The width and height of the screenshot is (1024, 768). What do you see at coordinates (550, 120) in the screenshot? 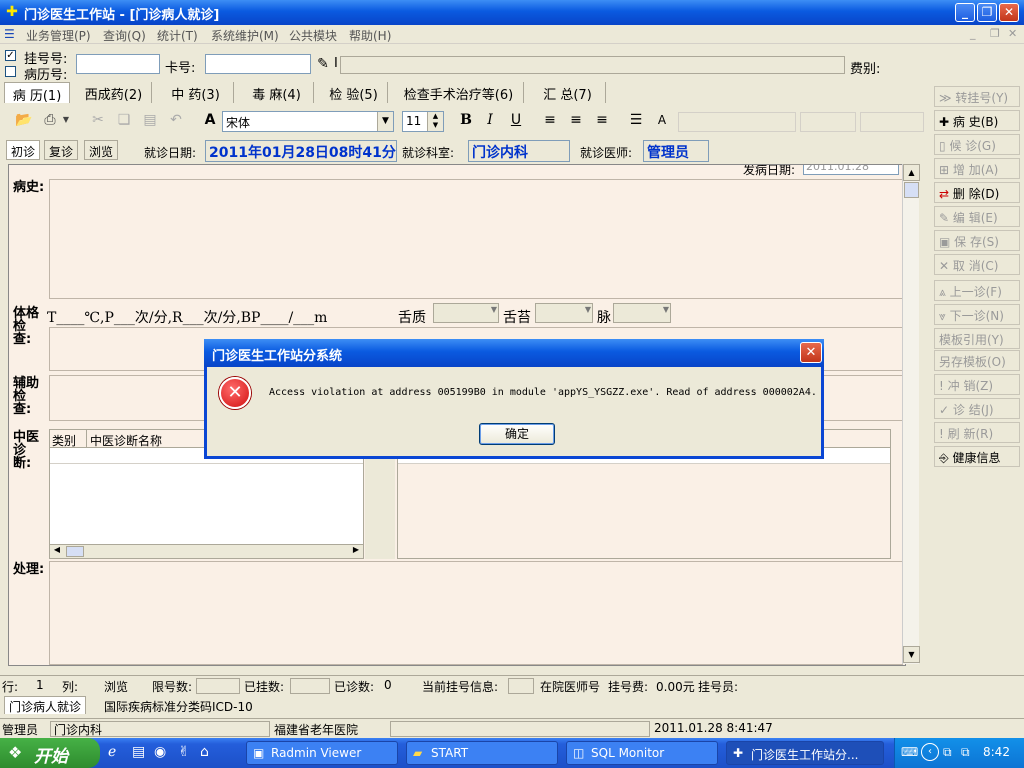
I see `align-left-icon: ≡` at bounding box center [550, 120].